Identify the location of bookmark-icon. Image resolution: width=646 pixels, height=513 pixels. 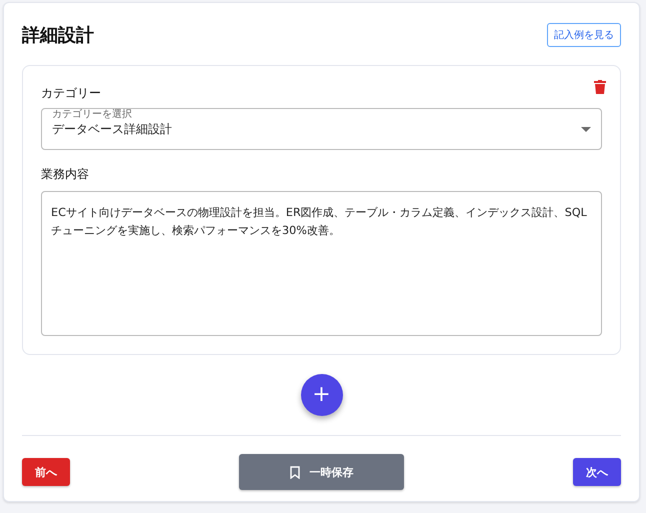
(295, 472).